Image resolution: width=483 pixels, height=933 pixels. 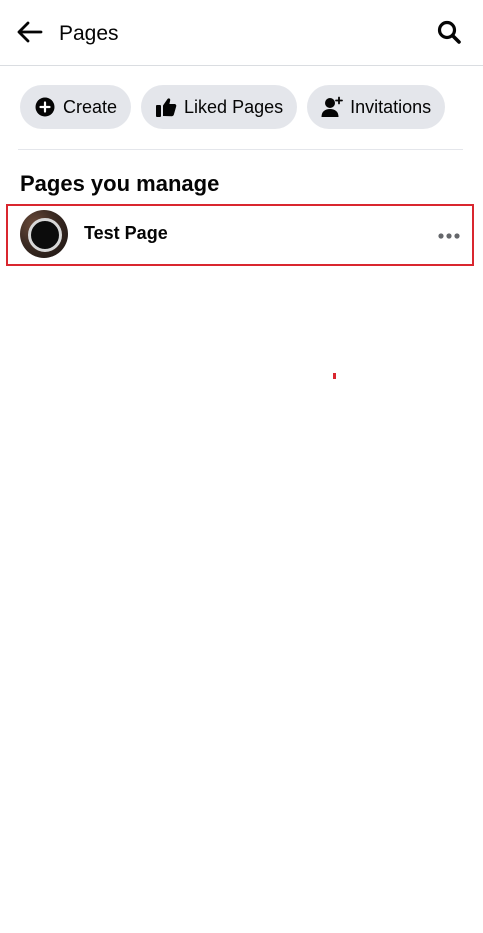 I want to click on create-button: Create, so click(x=76, y=107).